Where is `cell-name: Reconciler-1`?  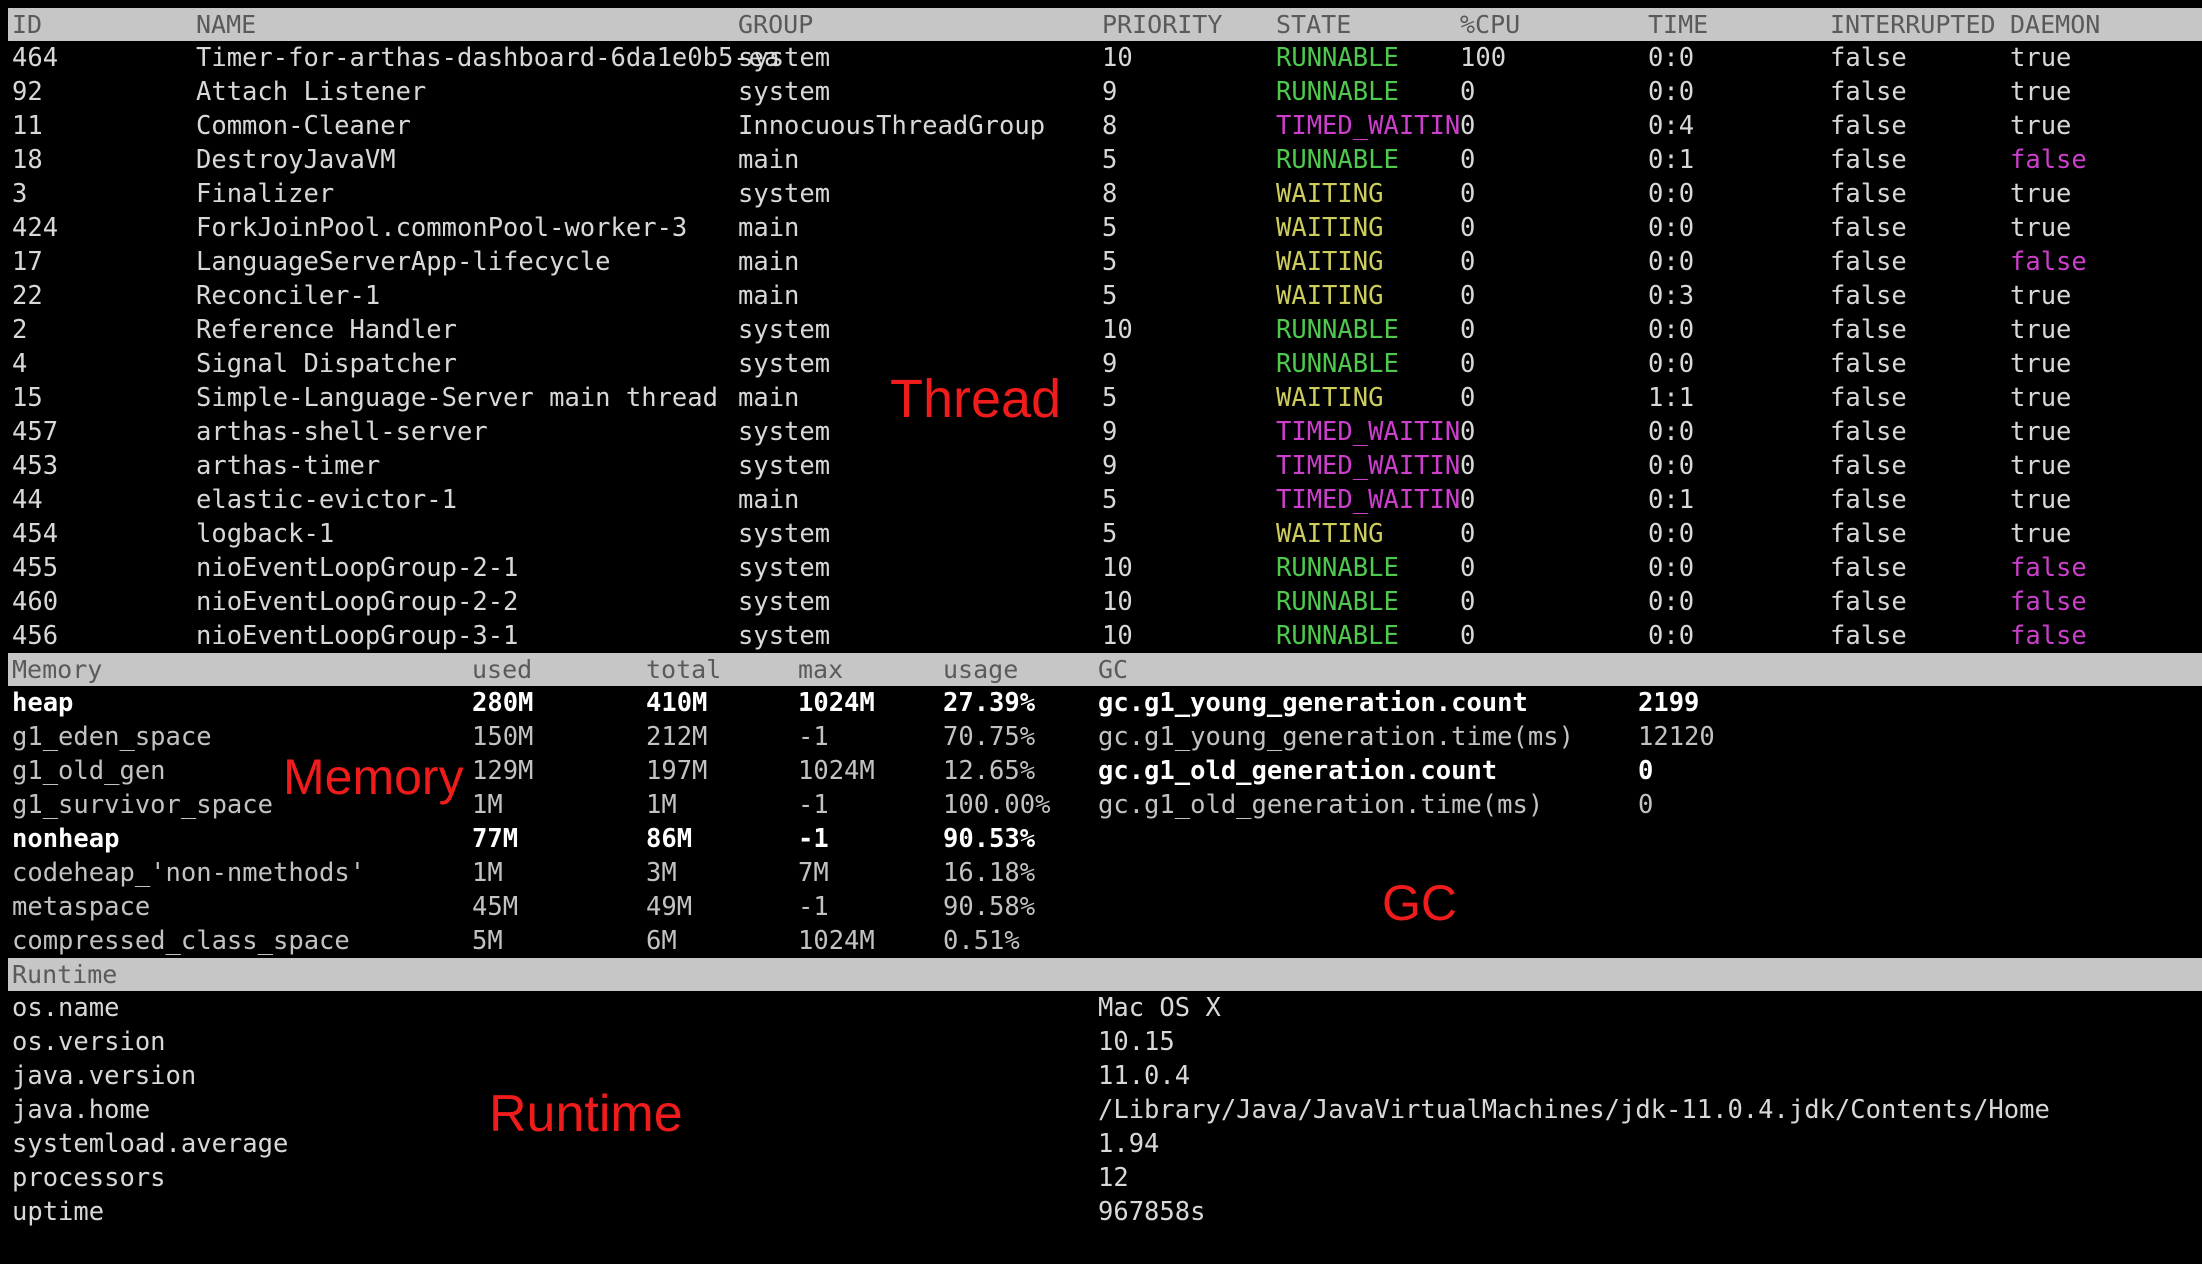
cell-name: Reconciler-1 is located at coordinates (288, 296).